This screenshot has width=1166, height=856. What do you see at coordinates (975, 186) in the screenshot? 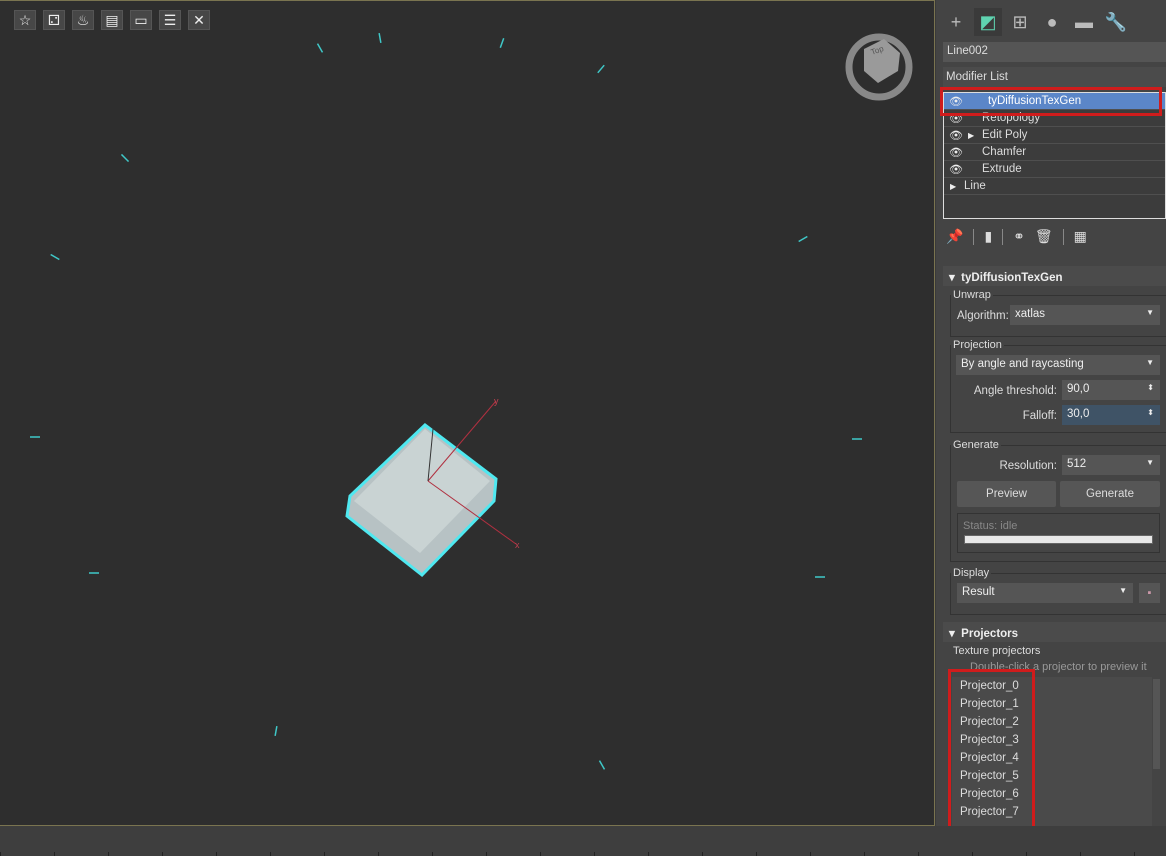
I see `modifier-label: Line` at bounding box center [975, 186].